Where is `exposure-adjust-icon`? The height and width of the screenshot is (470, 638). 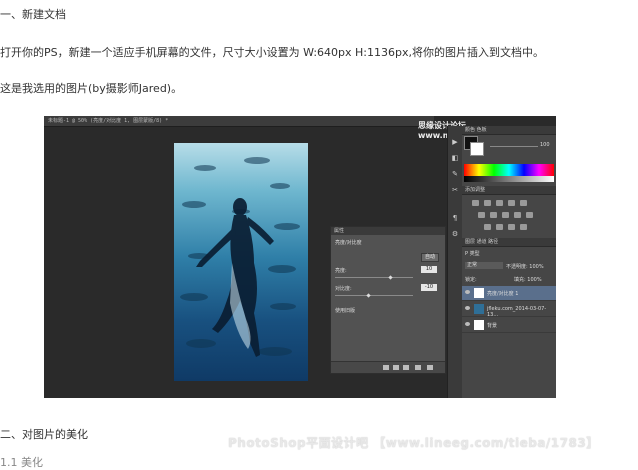
exposure-adjust-icon is located at coordinates (511, 203).